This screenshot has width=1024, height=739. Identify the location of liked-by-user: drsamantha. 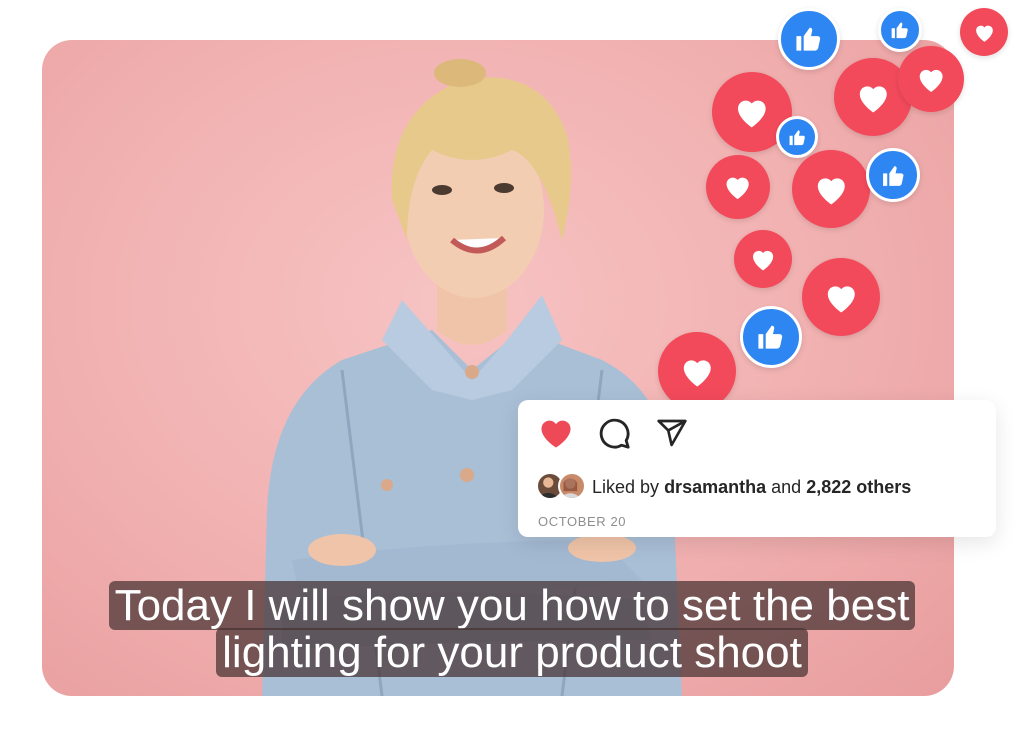
(715, 487).